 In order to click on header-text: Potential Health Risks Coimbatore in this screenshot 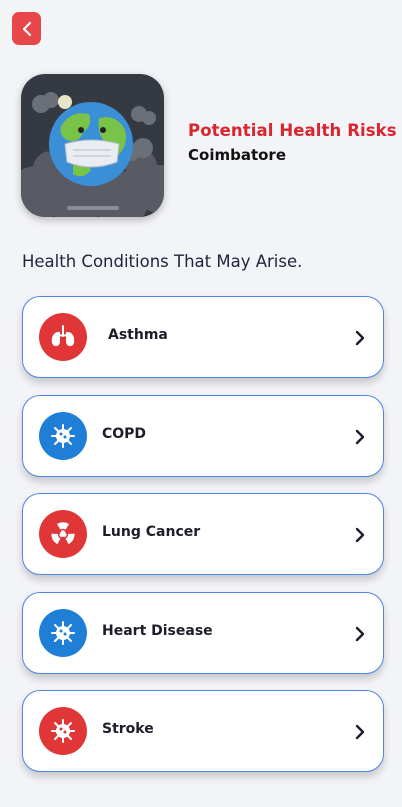, I will do `click(292, 142)`.